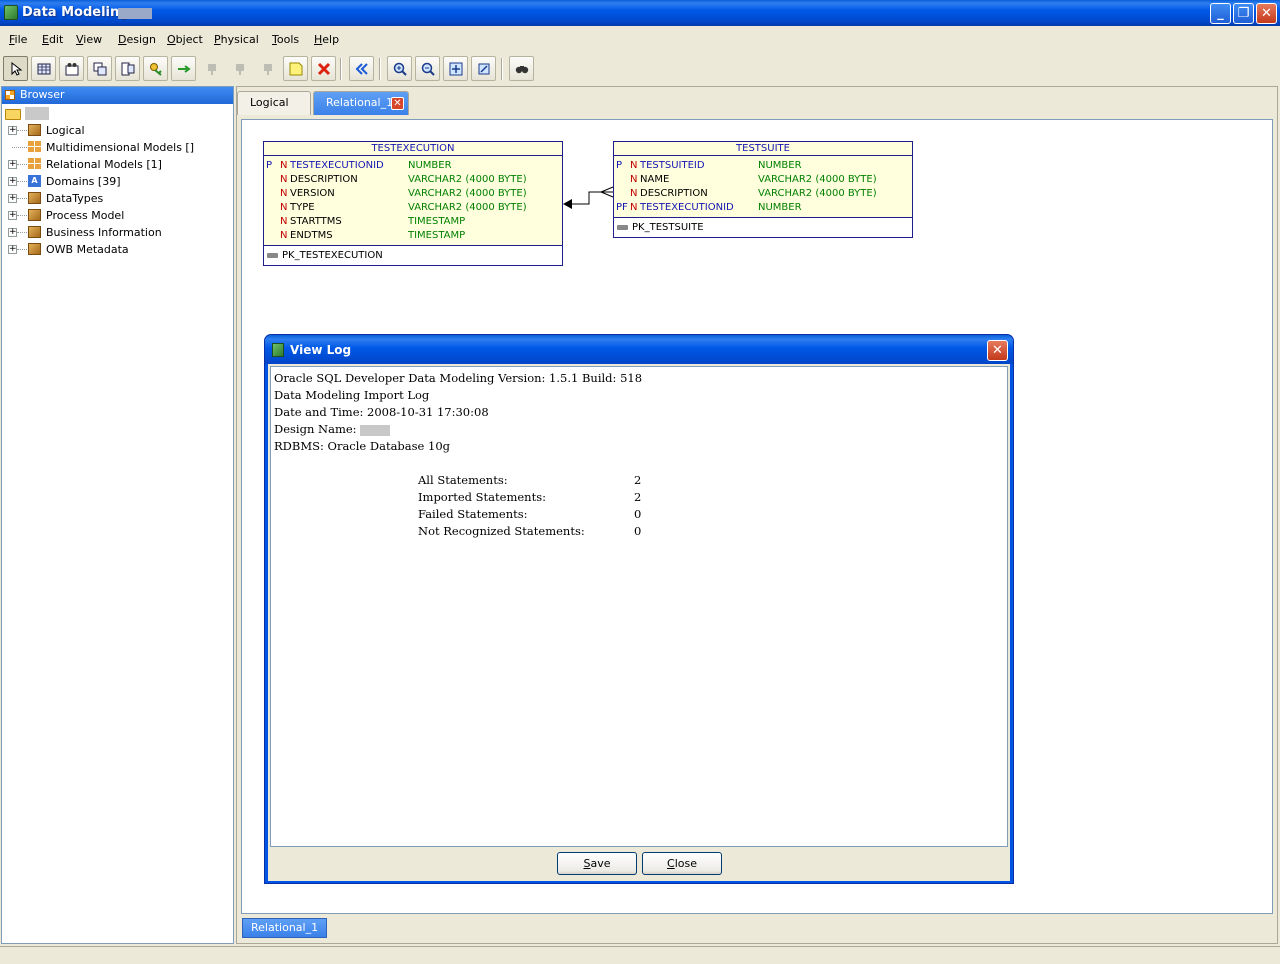  Describe the element at coordinates (622, 207) in the screenshot. I see `column-key-flag: PF` at that location.